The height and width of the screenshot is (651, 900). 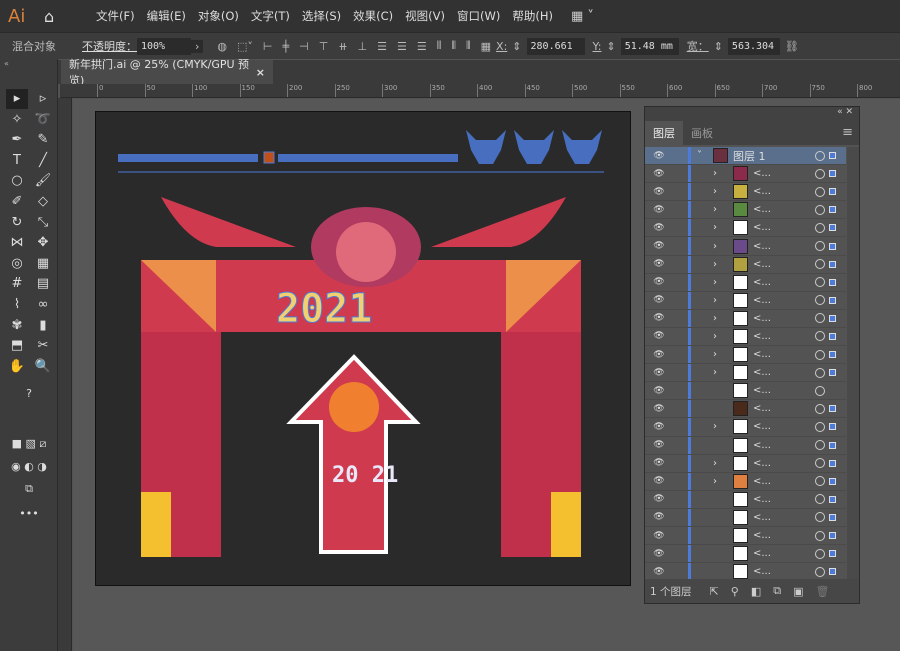 I want to click on vertical-ruler, so click(x=65, y=374).